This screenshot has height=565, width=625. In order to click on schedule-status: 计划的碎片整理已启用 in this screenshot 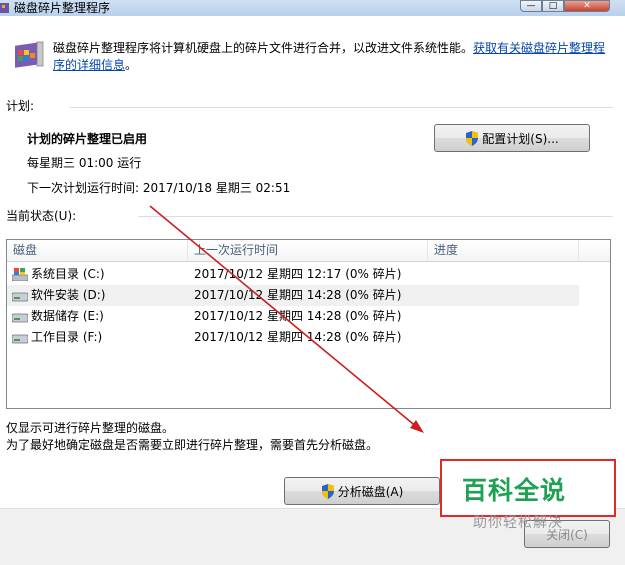, I will do `click(87, 139)`.